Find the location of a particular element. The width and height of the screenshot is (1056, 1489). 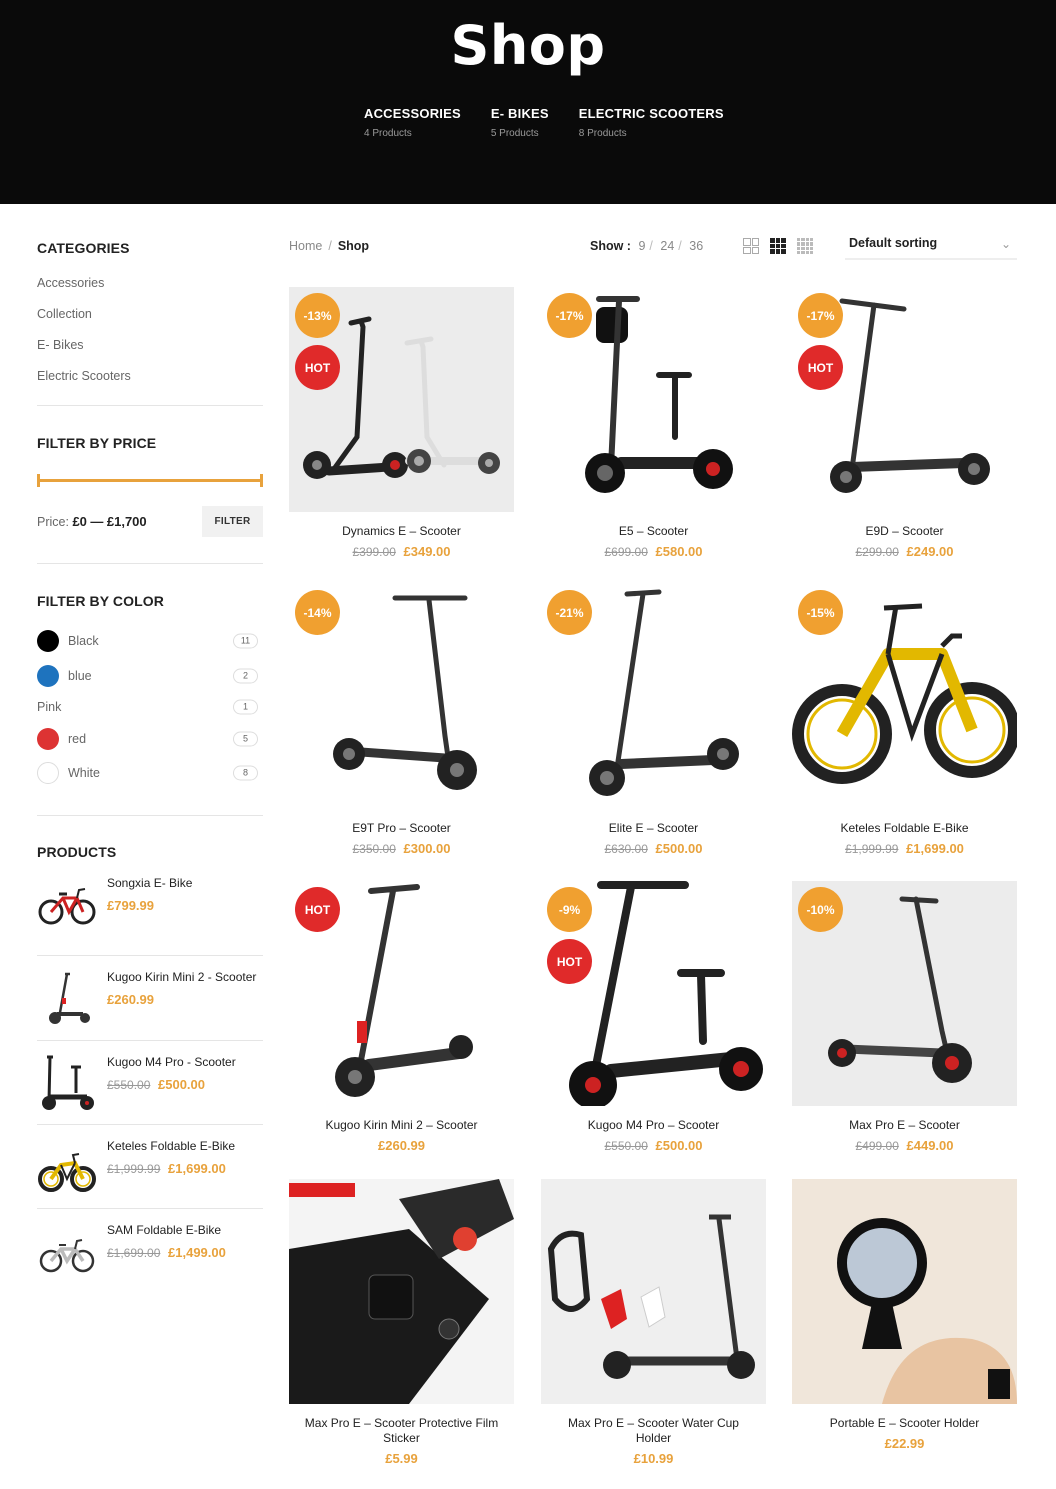

per-page-24: 24 is located at coordinates (667, 246).